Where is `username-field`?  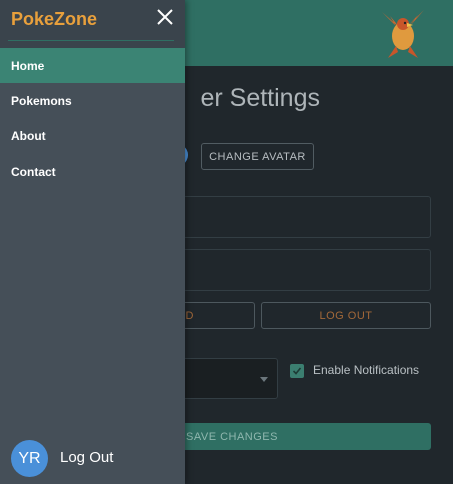
username-field is located at coordinates (290, 217).